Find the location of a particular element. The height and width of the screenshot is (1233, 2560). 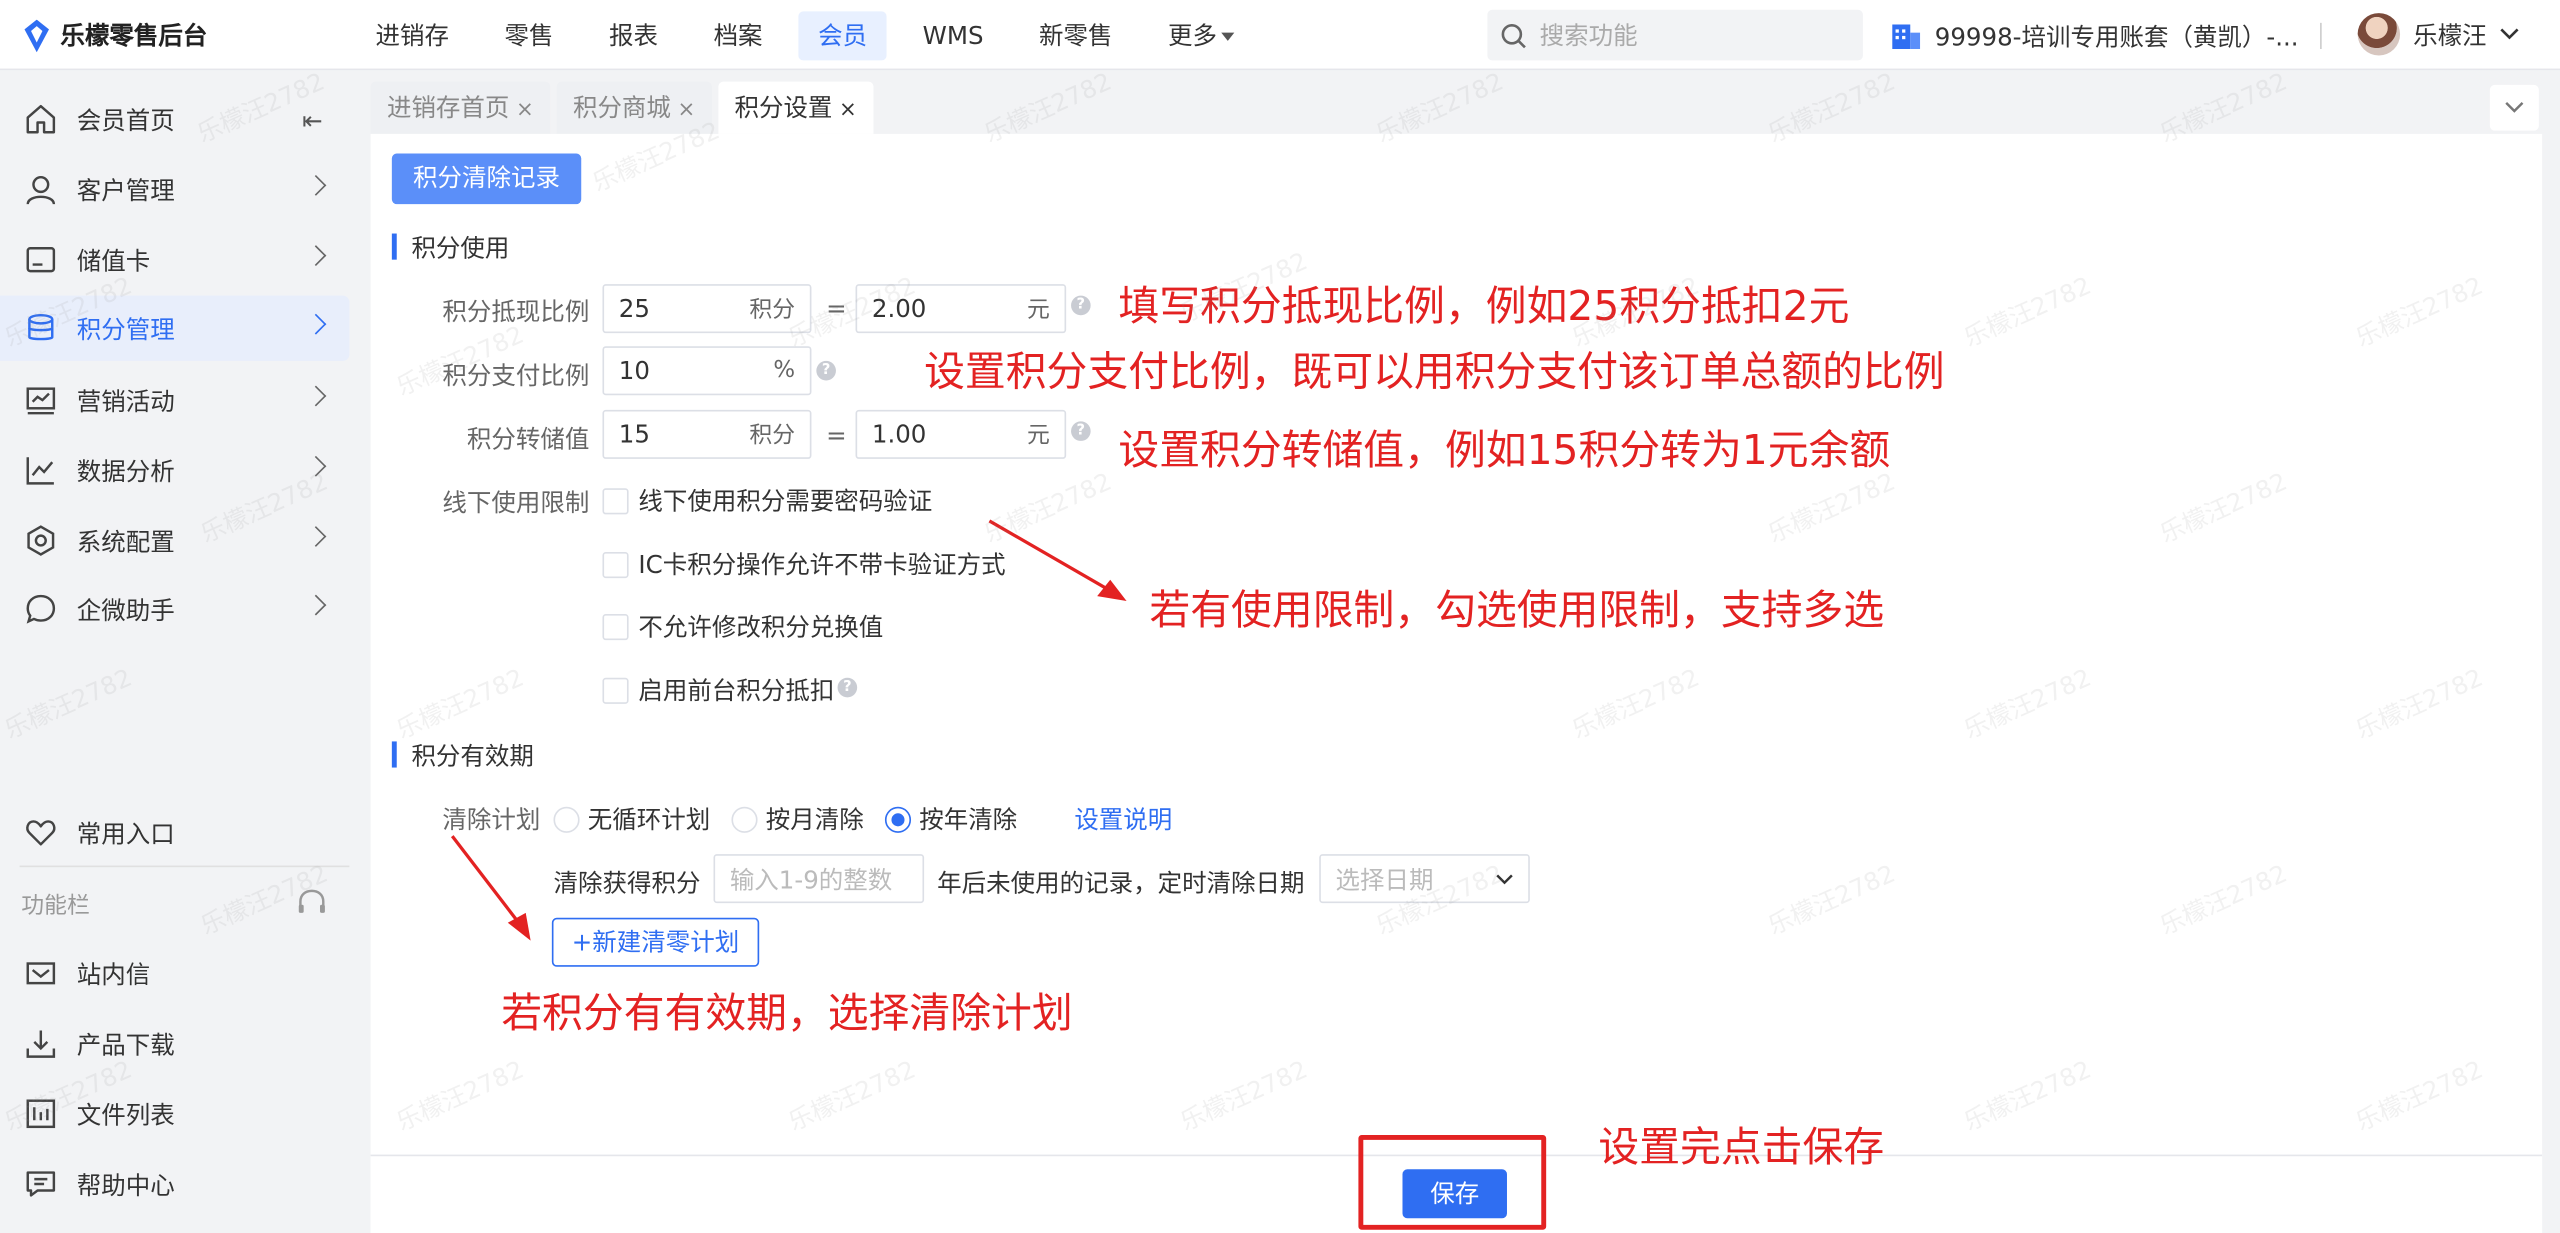

sidebar-item-messages: 站内信 is located at coordinates (174, 973).